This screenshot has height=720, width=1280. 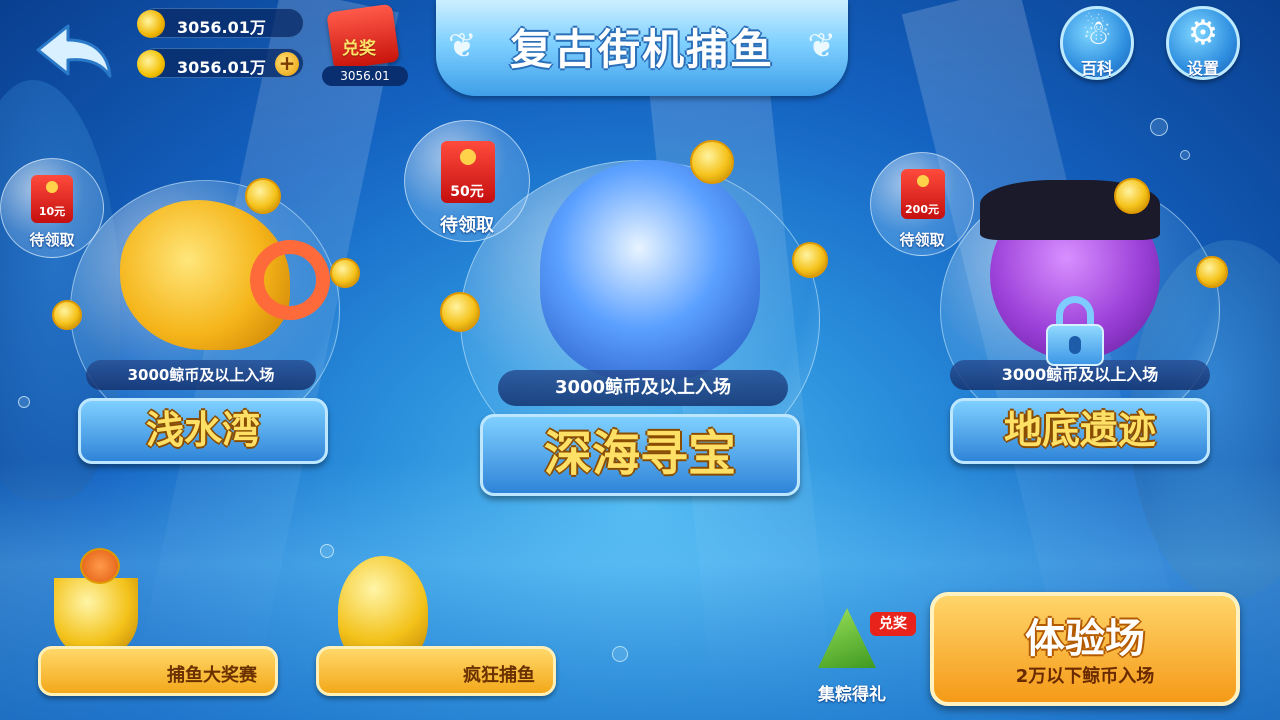 I want to click on red-packet-reward: 10元 待领取, so click(x=52, y=208).